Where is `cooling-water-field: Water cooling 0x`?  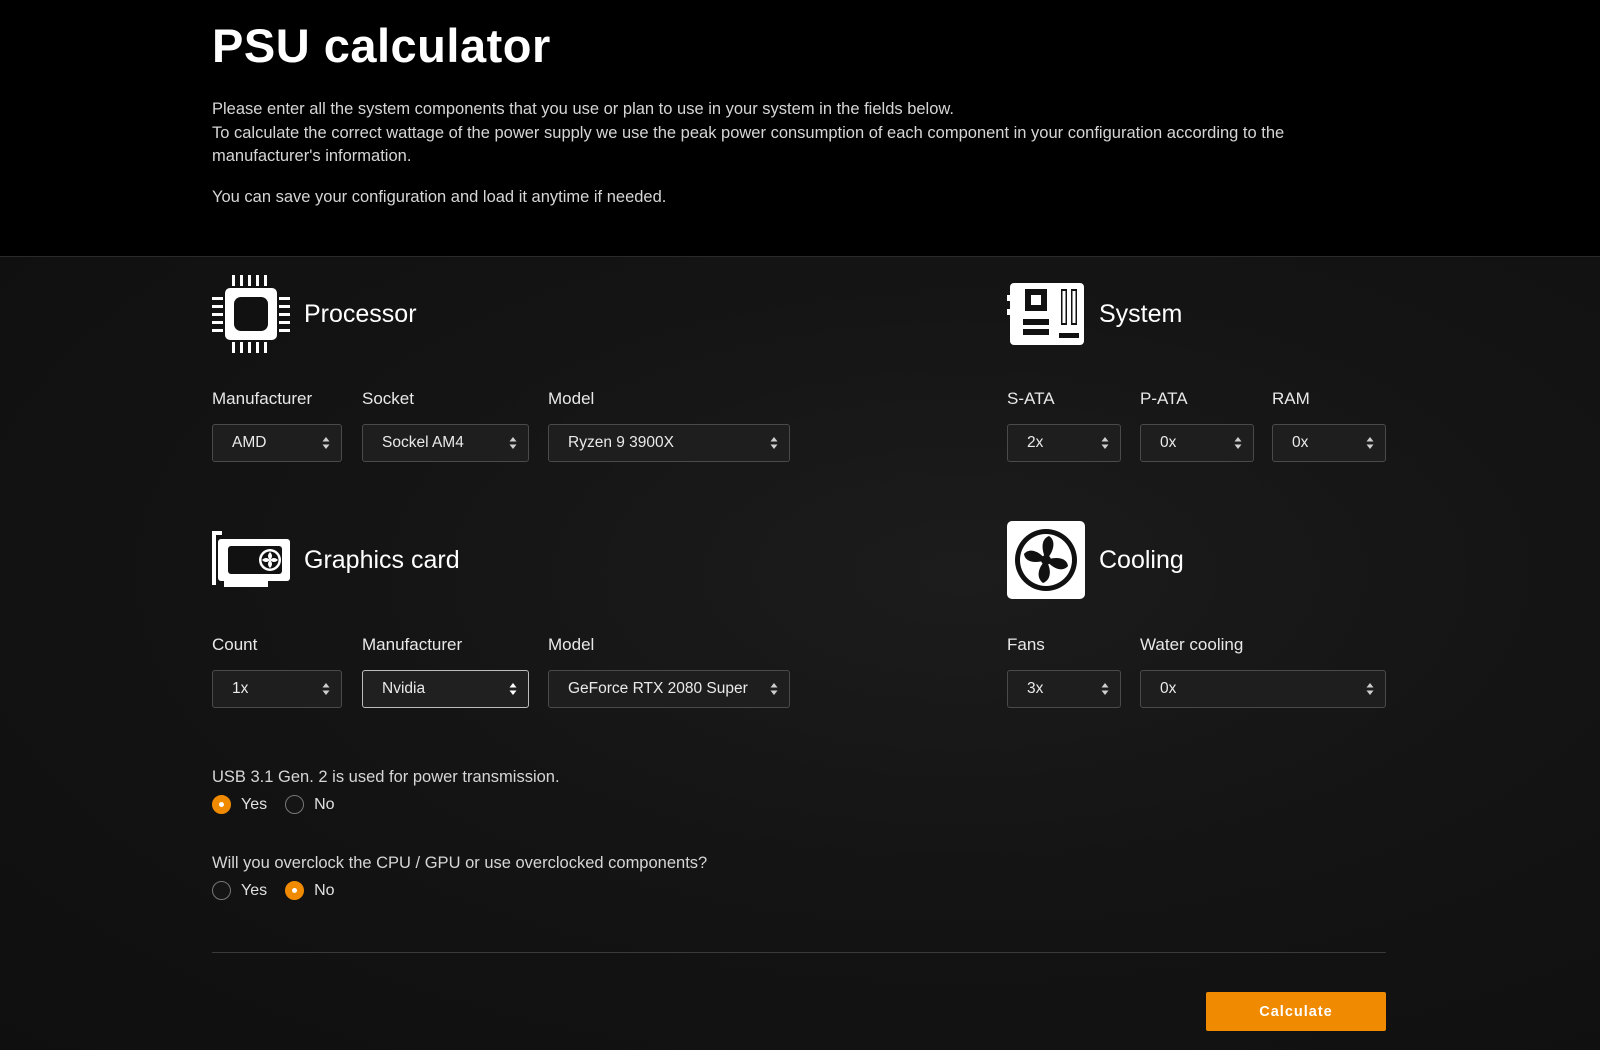
cooling-water-field: Water cooling 0x is located at coordinates (1263, 671).